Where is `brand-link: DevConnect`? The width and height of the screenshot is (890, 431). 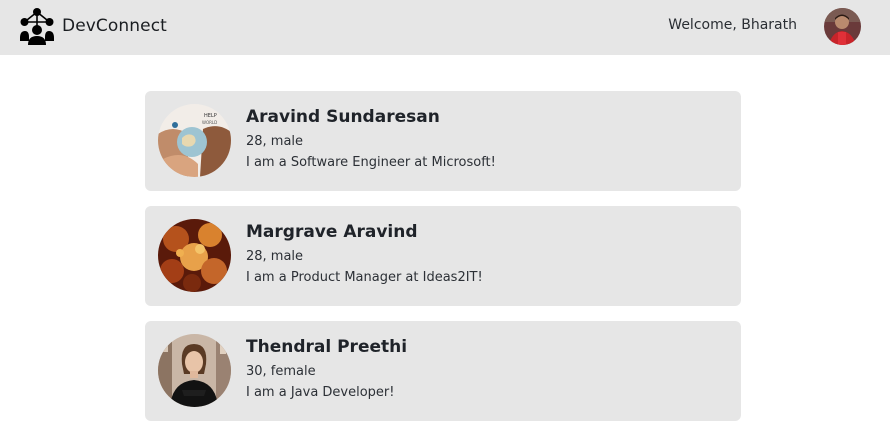
brand-link: DevConnect is located at coordinates (93, 26).